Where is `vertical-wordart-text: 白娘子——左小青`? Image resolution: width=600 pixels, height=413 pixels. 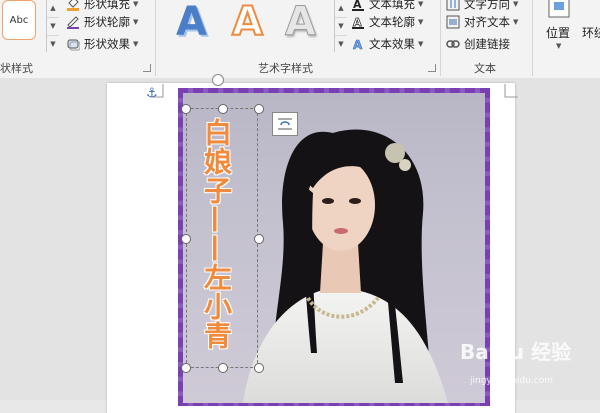 vertical-wordart-text: 白娘子——左小青 is located at coordinates (216, 238).